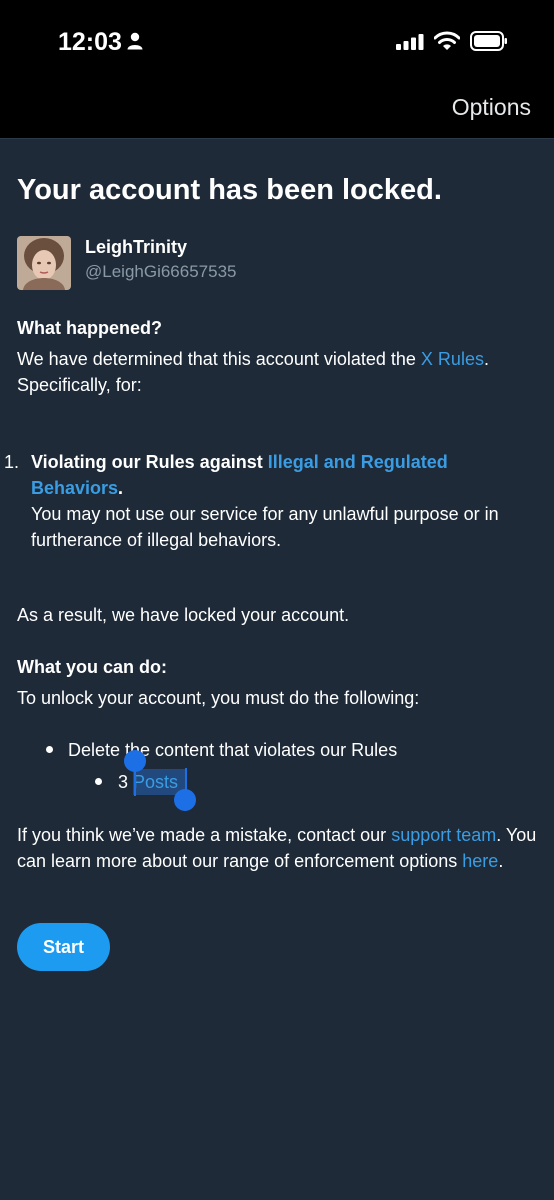  I want to click on posts-count: 3, so click(123, 782).